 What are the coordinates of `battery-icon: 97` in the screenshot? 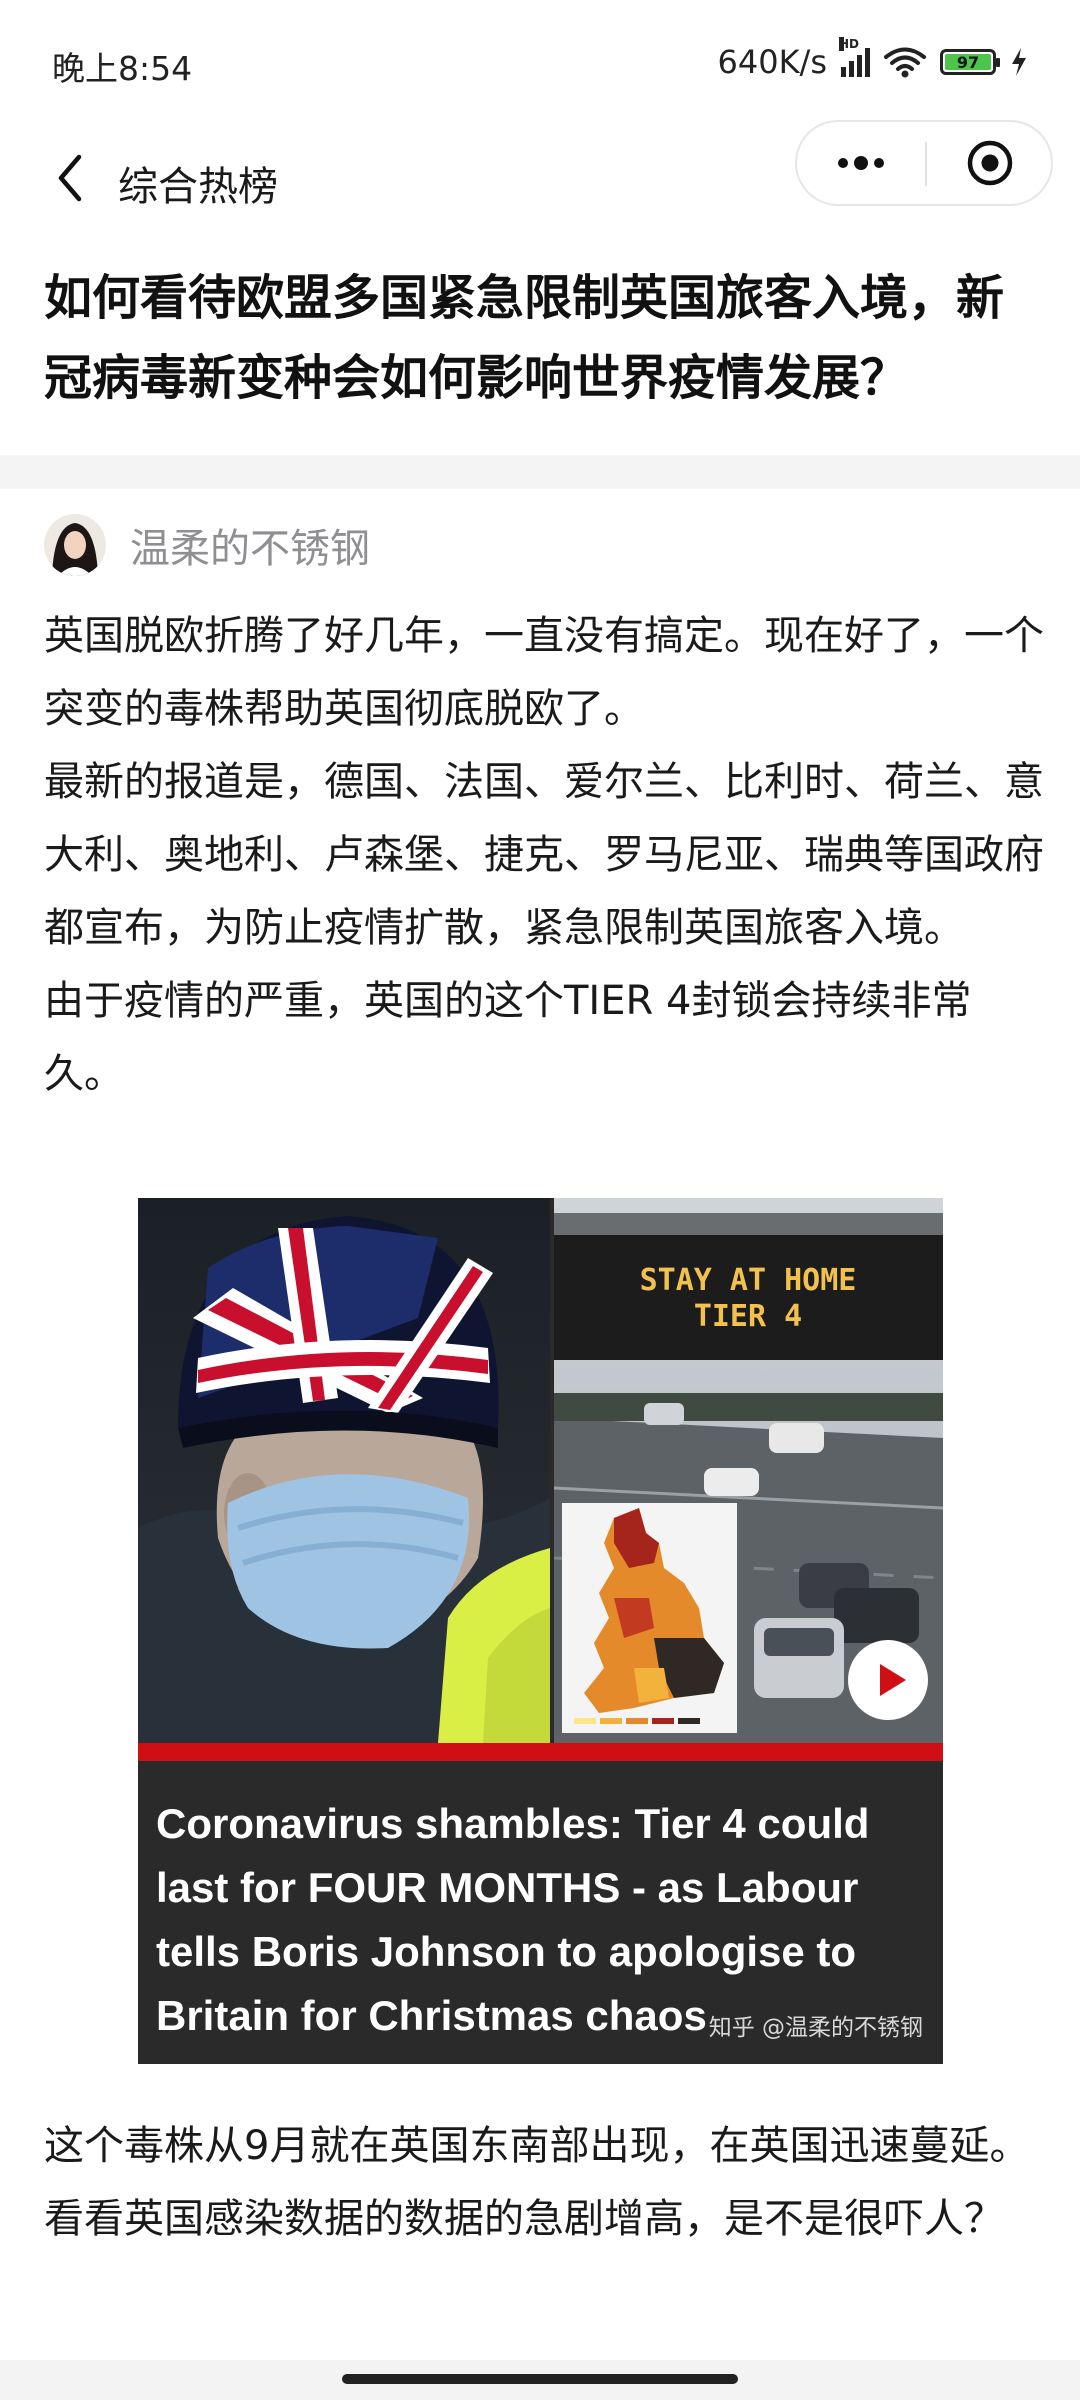 It's located at (970, 62).